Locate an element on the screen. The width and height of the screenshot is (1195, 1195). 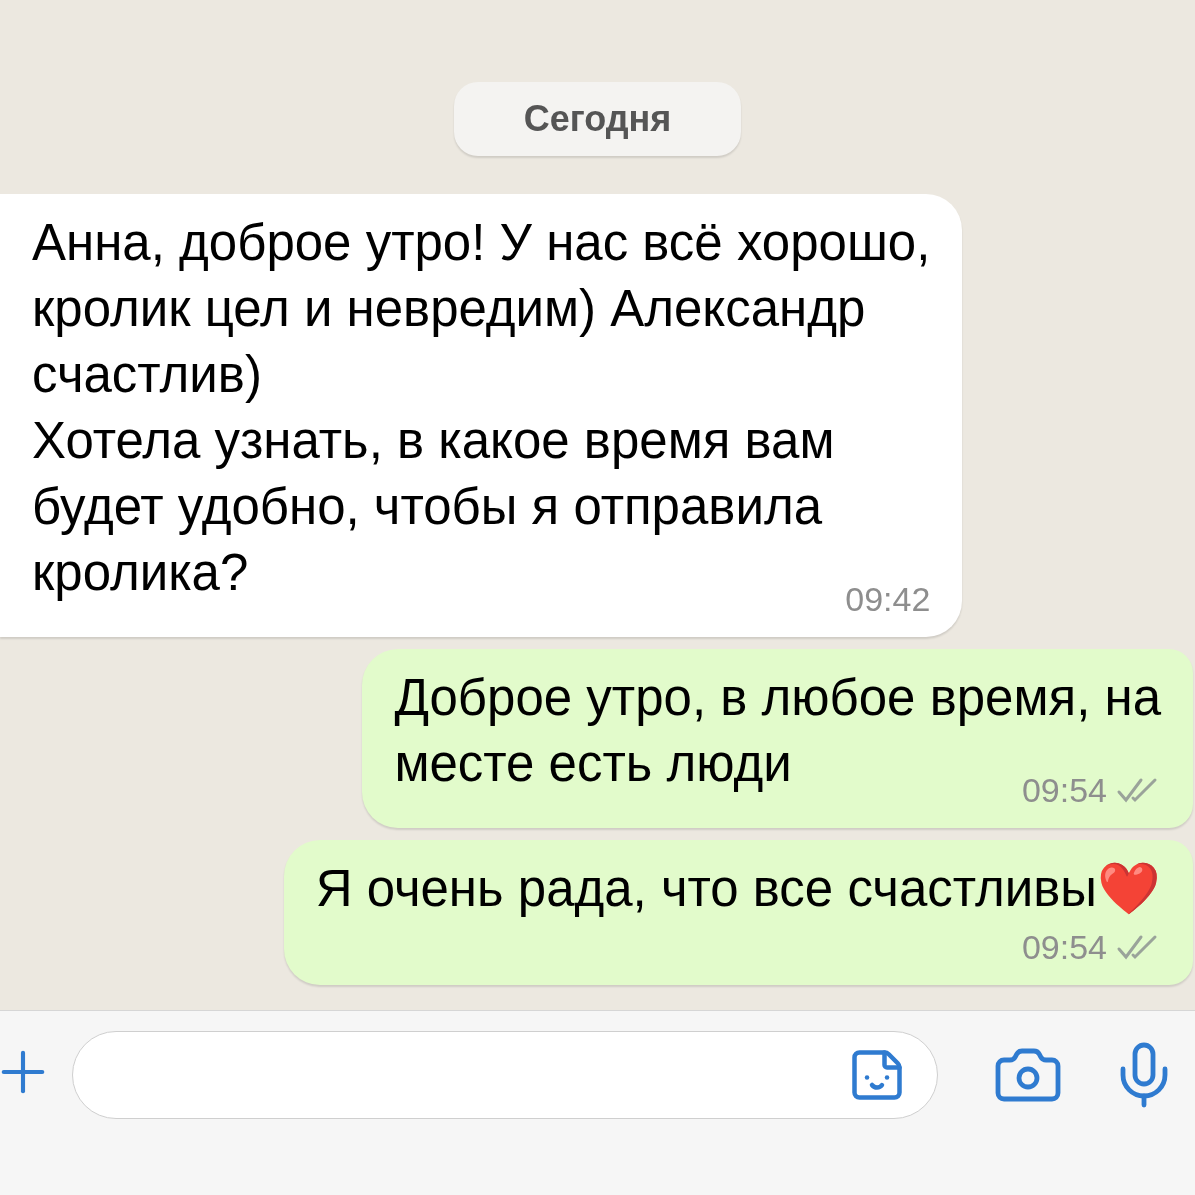
message-text: Доброе утро, в любое время, на is located at coordinates (777, 698).